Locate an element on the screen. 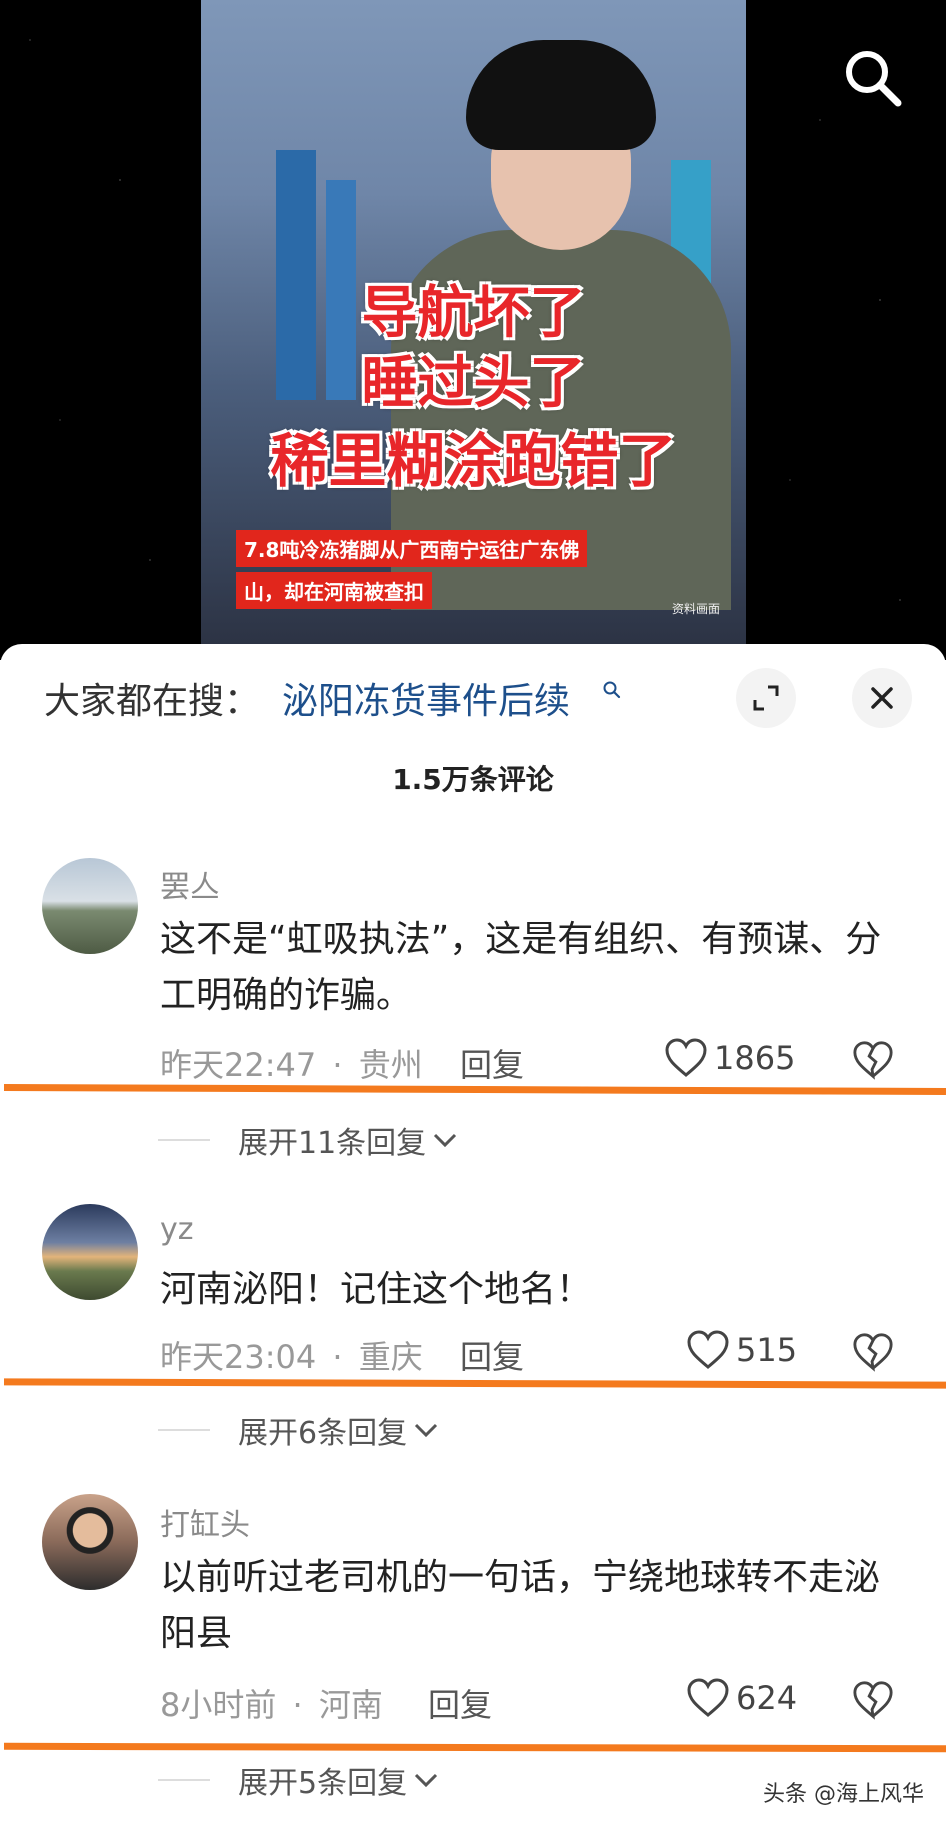 This screenshot has height=1824, width=946. expand-replies: 展开5条回复 is located at coordinates (299, 1780).